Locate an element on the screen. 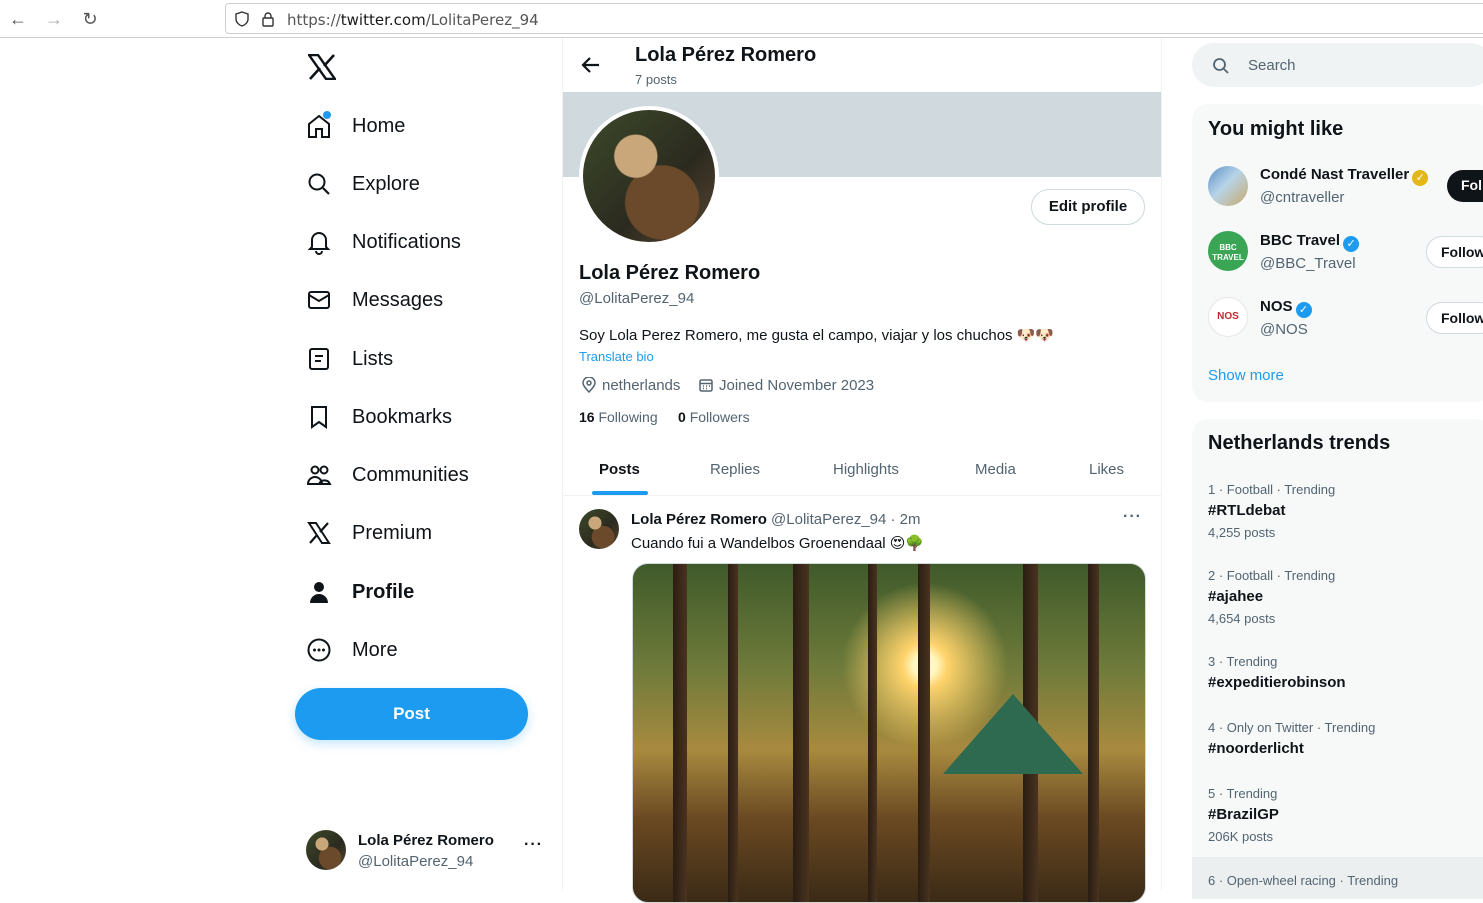 The height and width of the screenshot is (903, 1483). url-text: https://twitter.com/LolitaPerez_94 is located at coordinates (413, 20).